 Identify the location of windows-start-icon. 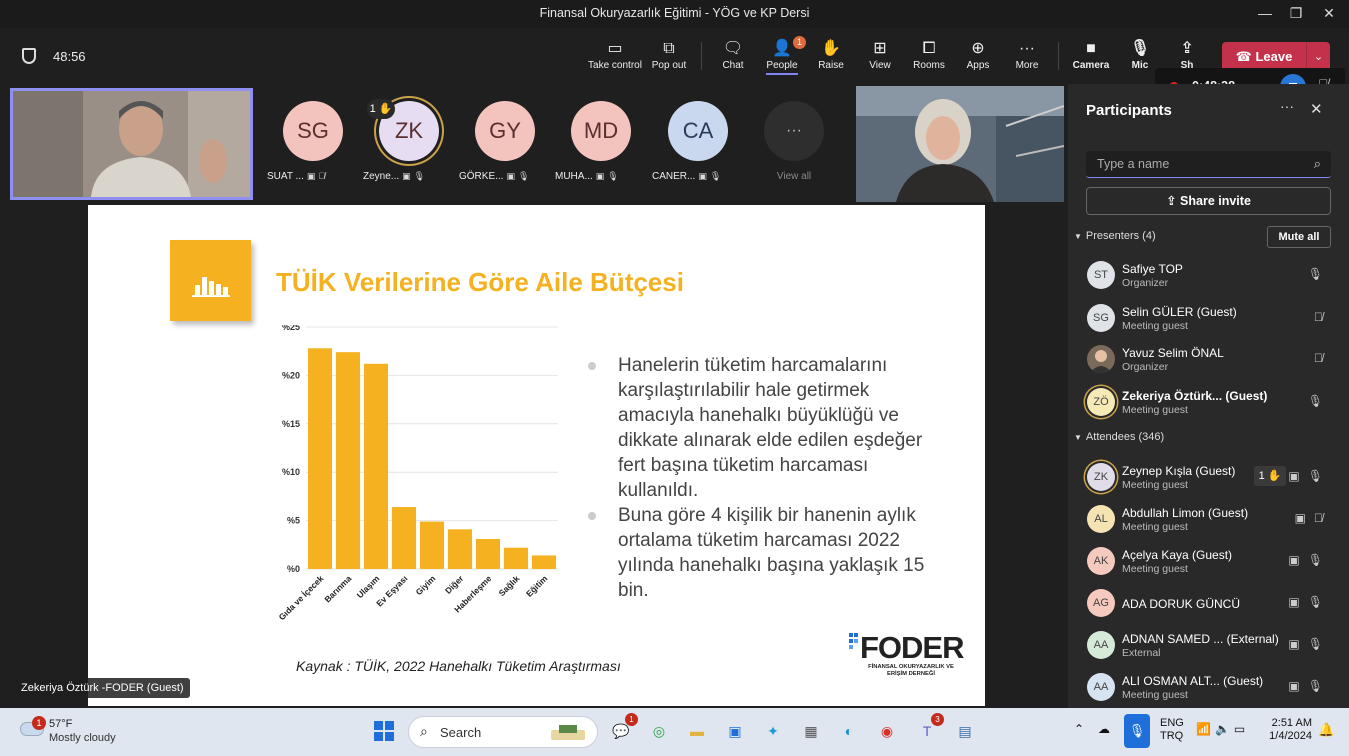
(384, 731).